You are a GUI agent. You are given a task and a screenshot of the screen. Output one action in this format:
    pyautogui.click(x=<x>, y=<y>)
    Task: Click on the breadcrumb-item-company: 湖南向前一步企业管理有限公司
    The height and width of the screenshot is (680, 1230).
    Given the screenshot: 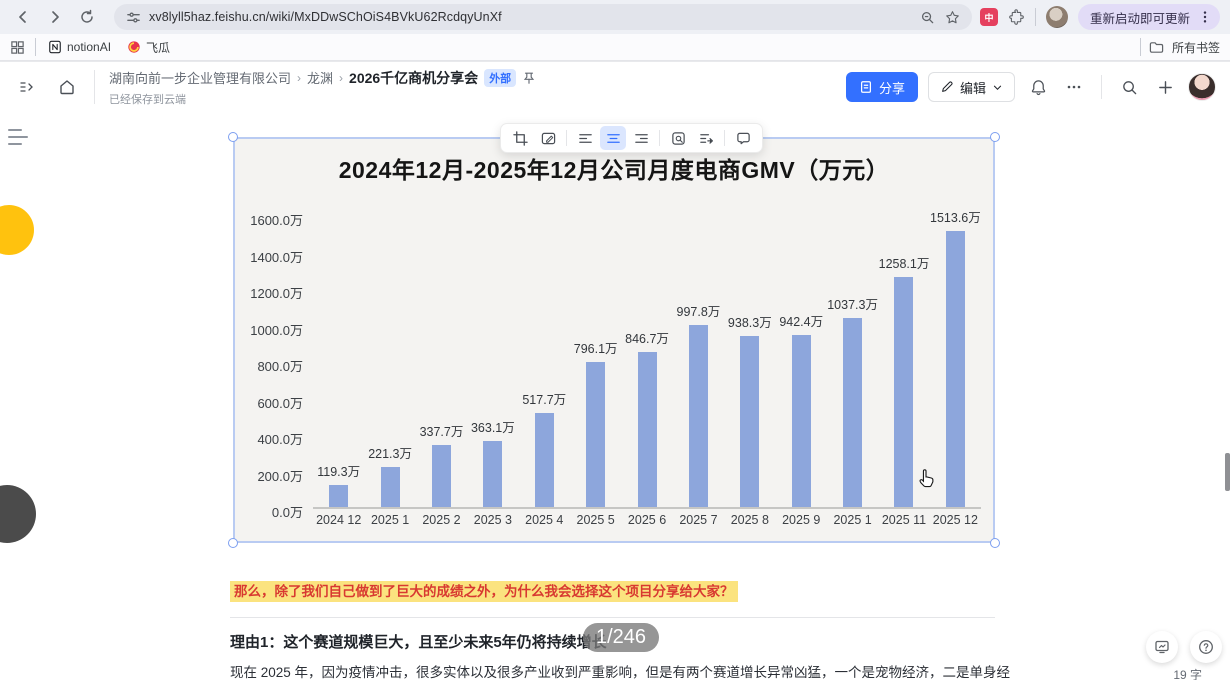 What is the action you would take?
    pyautogui.click(x=200, y=77)
    